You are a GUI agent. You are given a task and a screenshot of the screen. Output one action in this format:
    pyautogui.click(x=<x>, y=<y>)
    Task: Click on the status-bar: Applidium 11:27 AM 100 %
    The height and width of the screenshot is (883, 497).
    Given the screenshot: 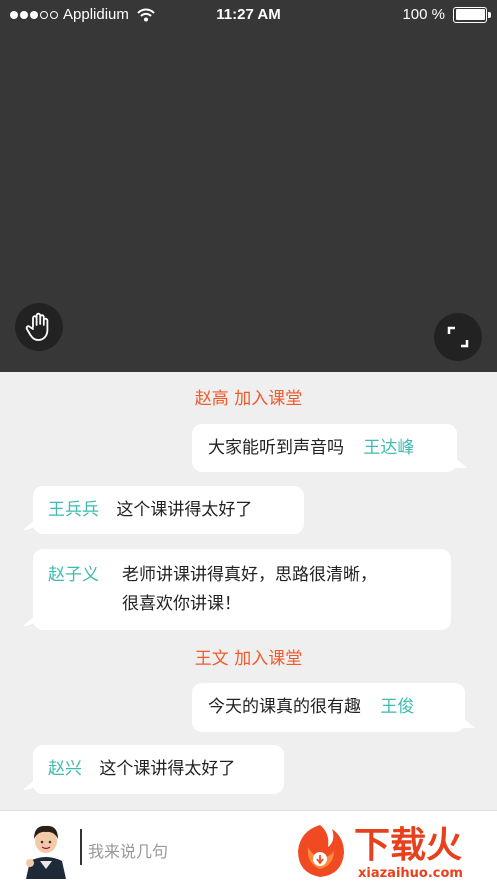 What is the action you would take?
    pyautogui.click(x=248, y=15)
    